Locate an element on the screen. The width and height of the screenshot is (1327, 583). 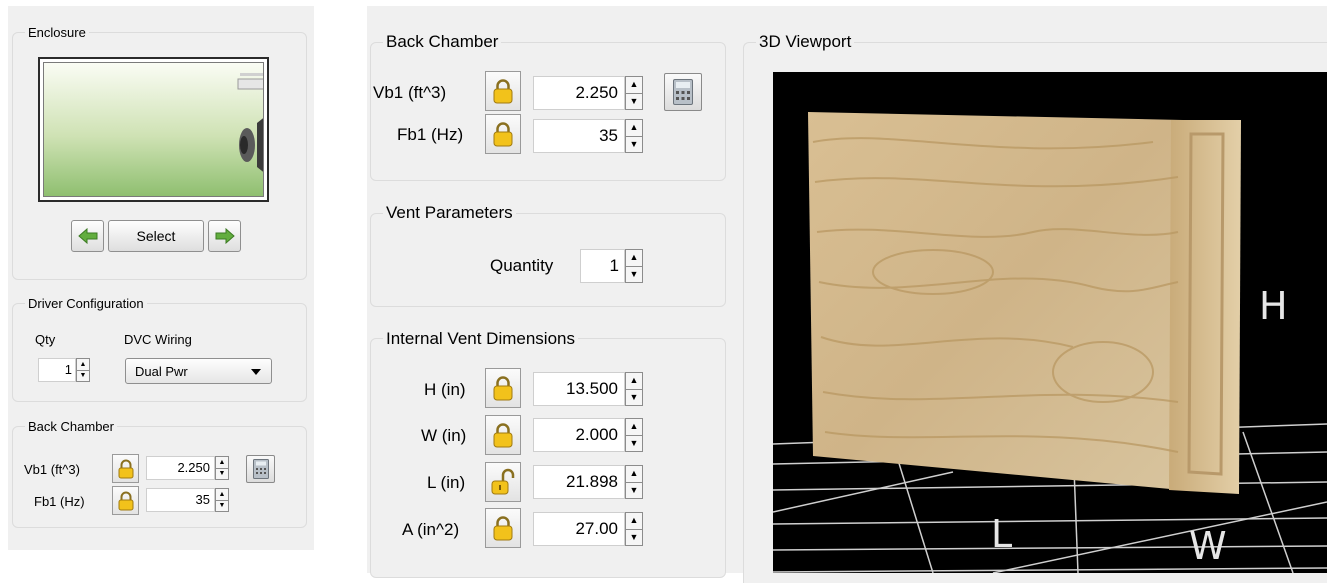
axis-label-h: H is located at coordinates (1273, 306).